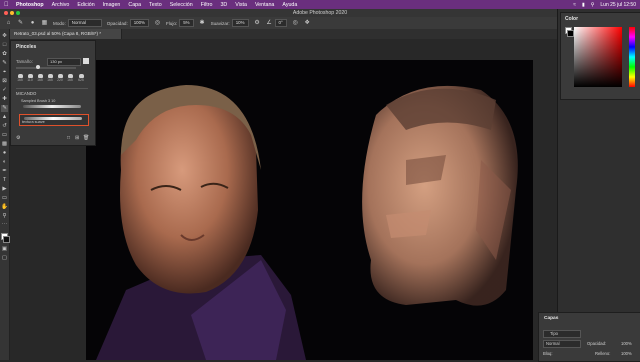  What do you see at coordinates (38, 67) in the screenshot?
I see `brush-size-slider-thumb` at bounding box center [38, 67].